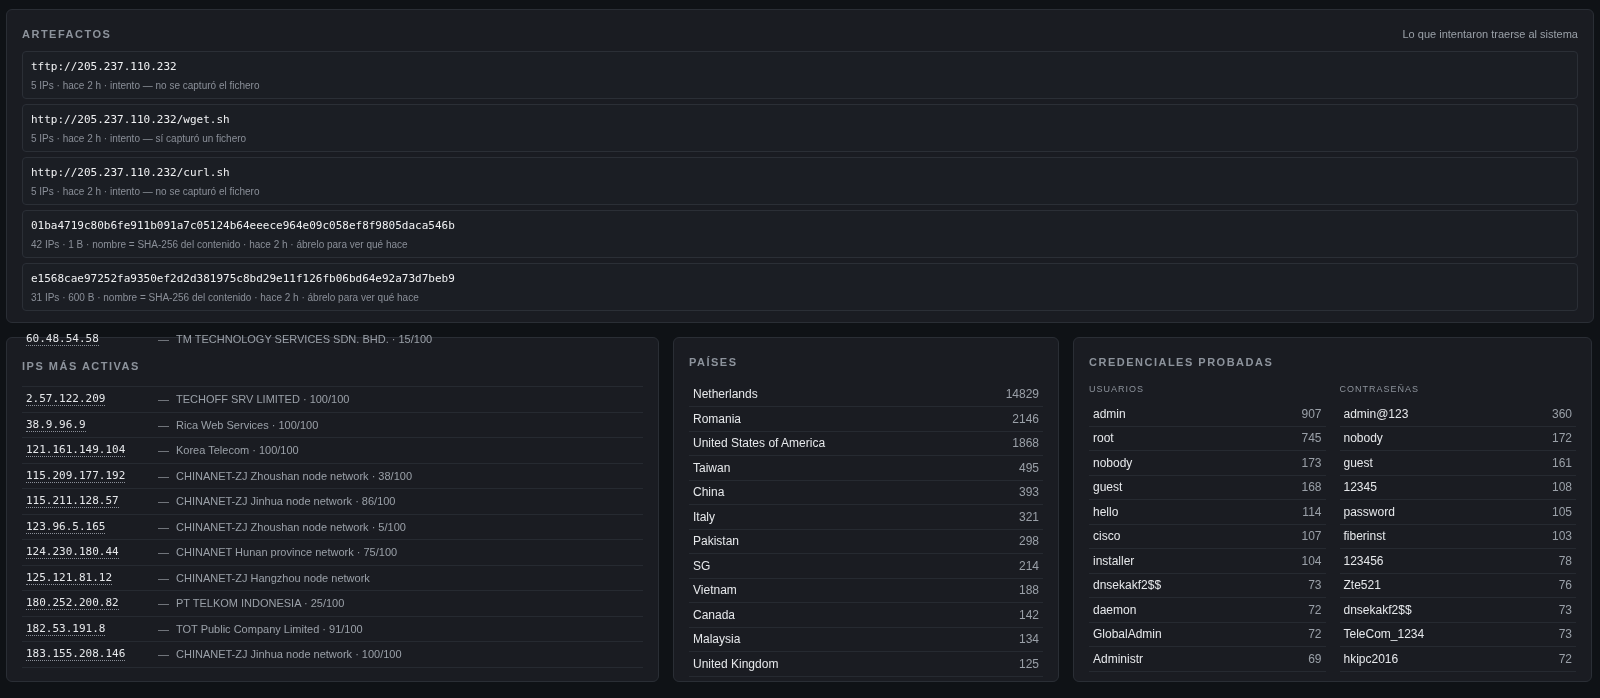  I want to click on artifact-card: 01ba4719c80b6fe911b091a7c05124b64eeece964e09c058ef8f9805daca546b 42 IPs · 1 B · nombre = SHA-256 del contenido · hace 2 h · ábrelo para ver qué hace, so click(800, 233).